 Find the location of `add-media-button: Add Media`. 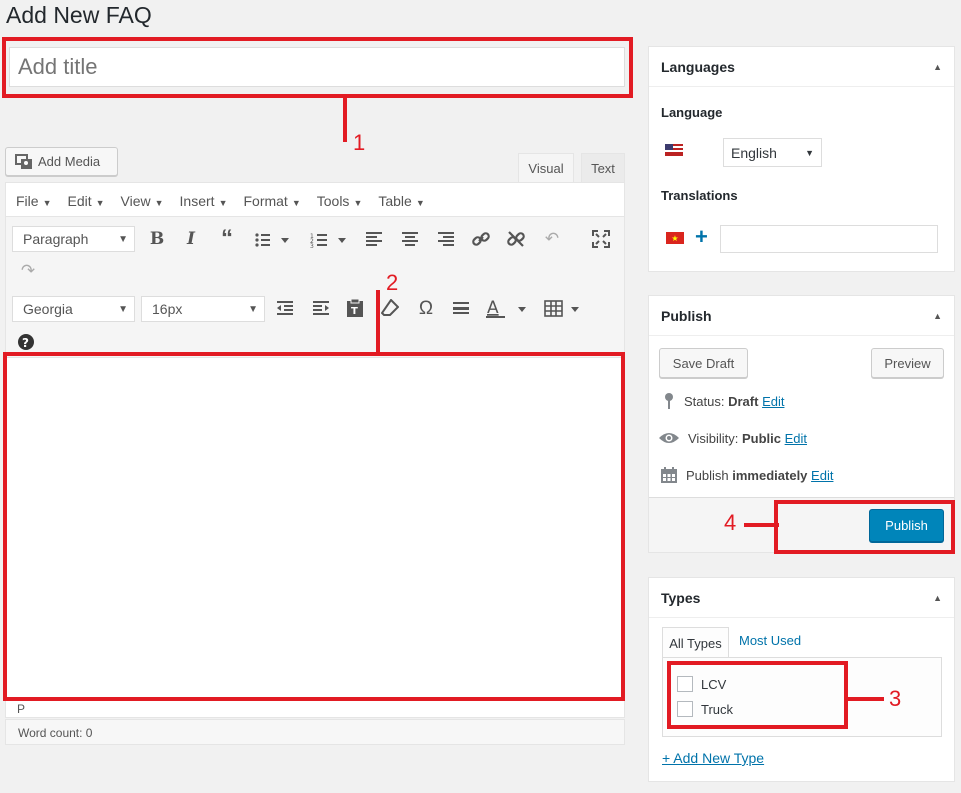

add-media-button: Add Media is located at coordinates (61, 161).